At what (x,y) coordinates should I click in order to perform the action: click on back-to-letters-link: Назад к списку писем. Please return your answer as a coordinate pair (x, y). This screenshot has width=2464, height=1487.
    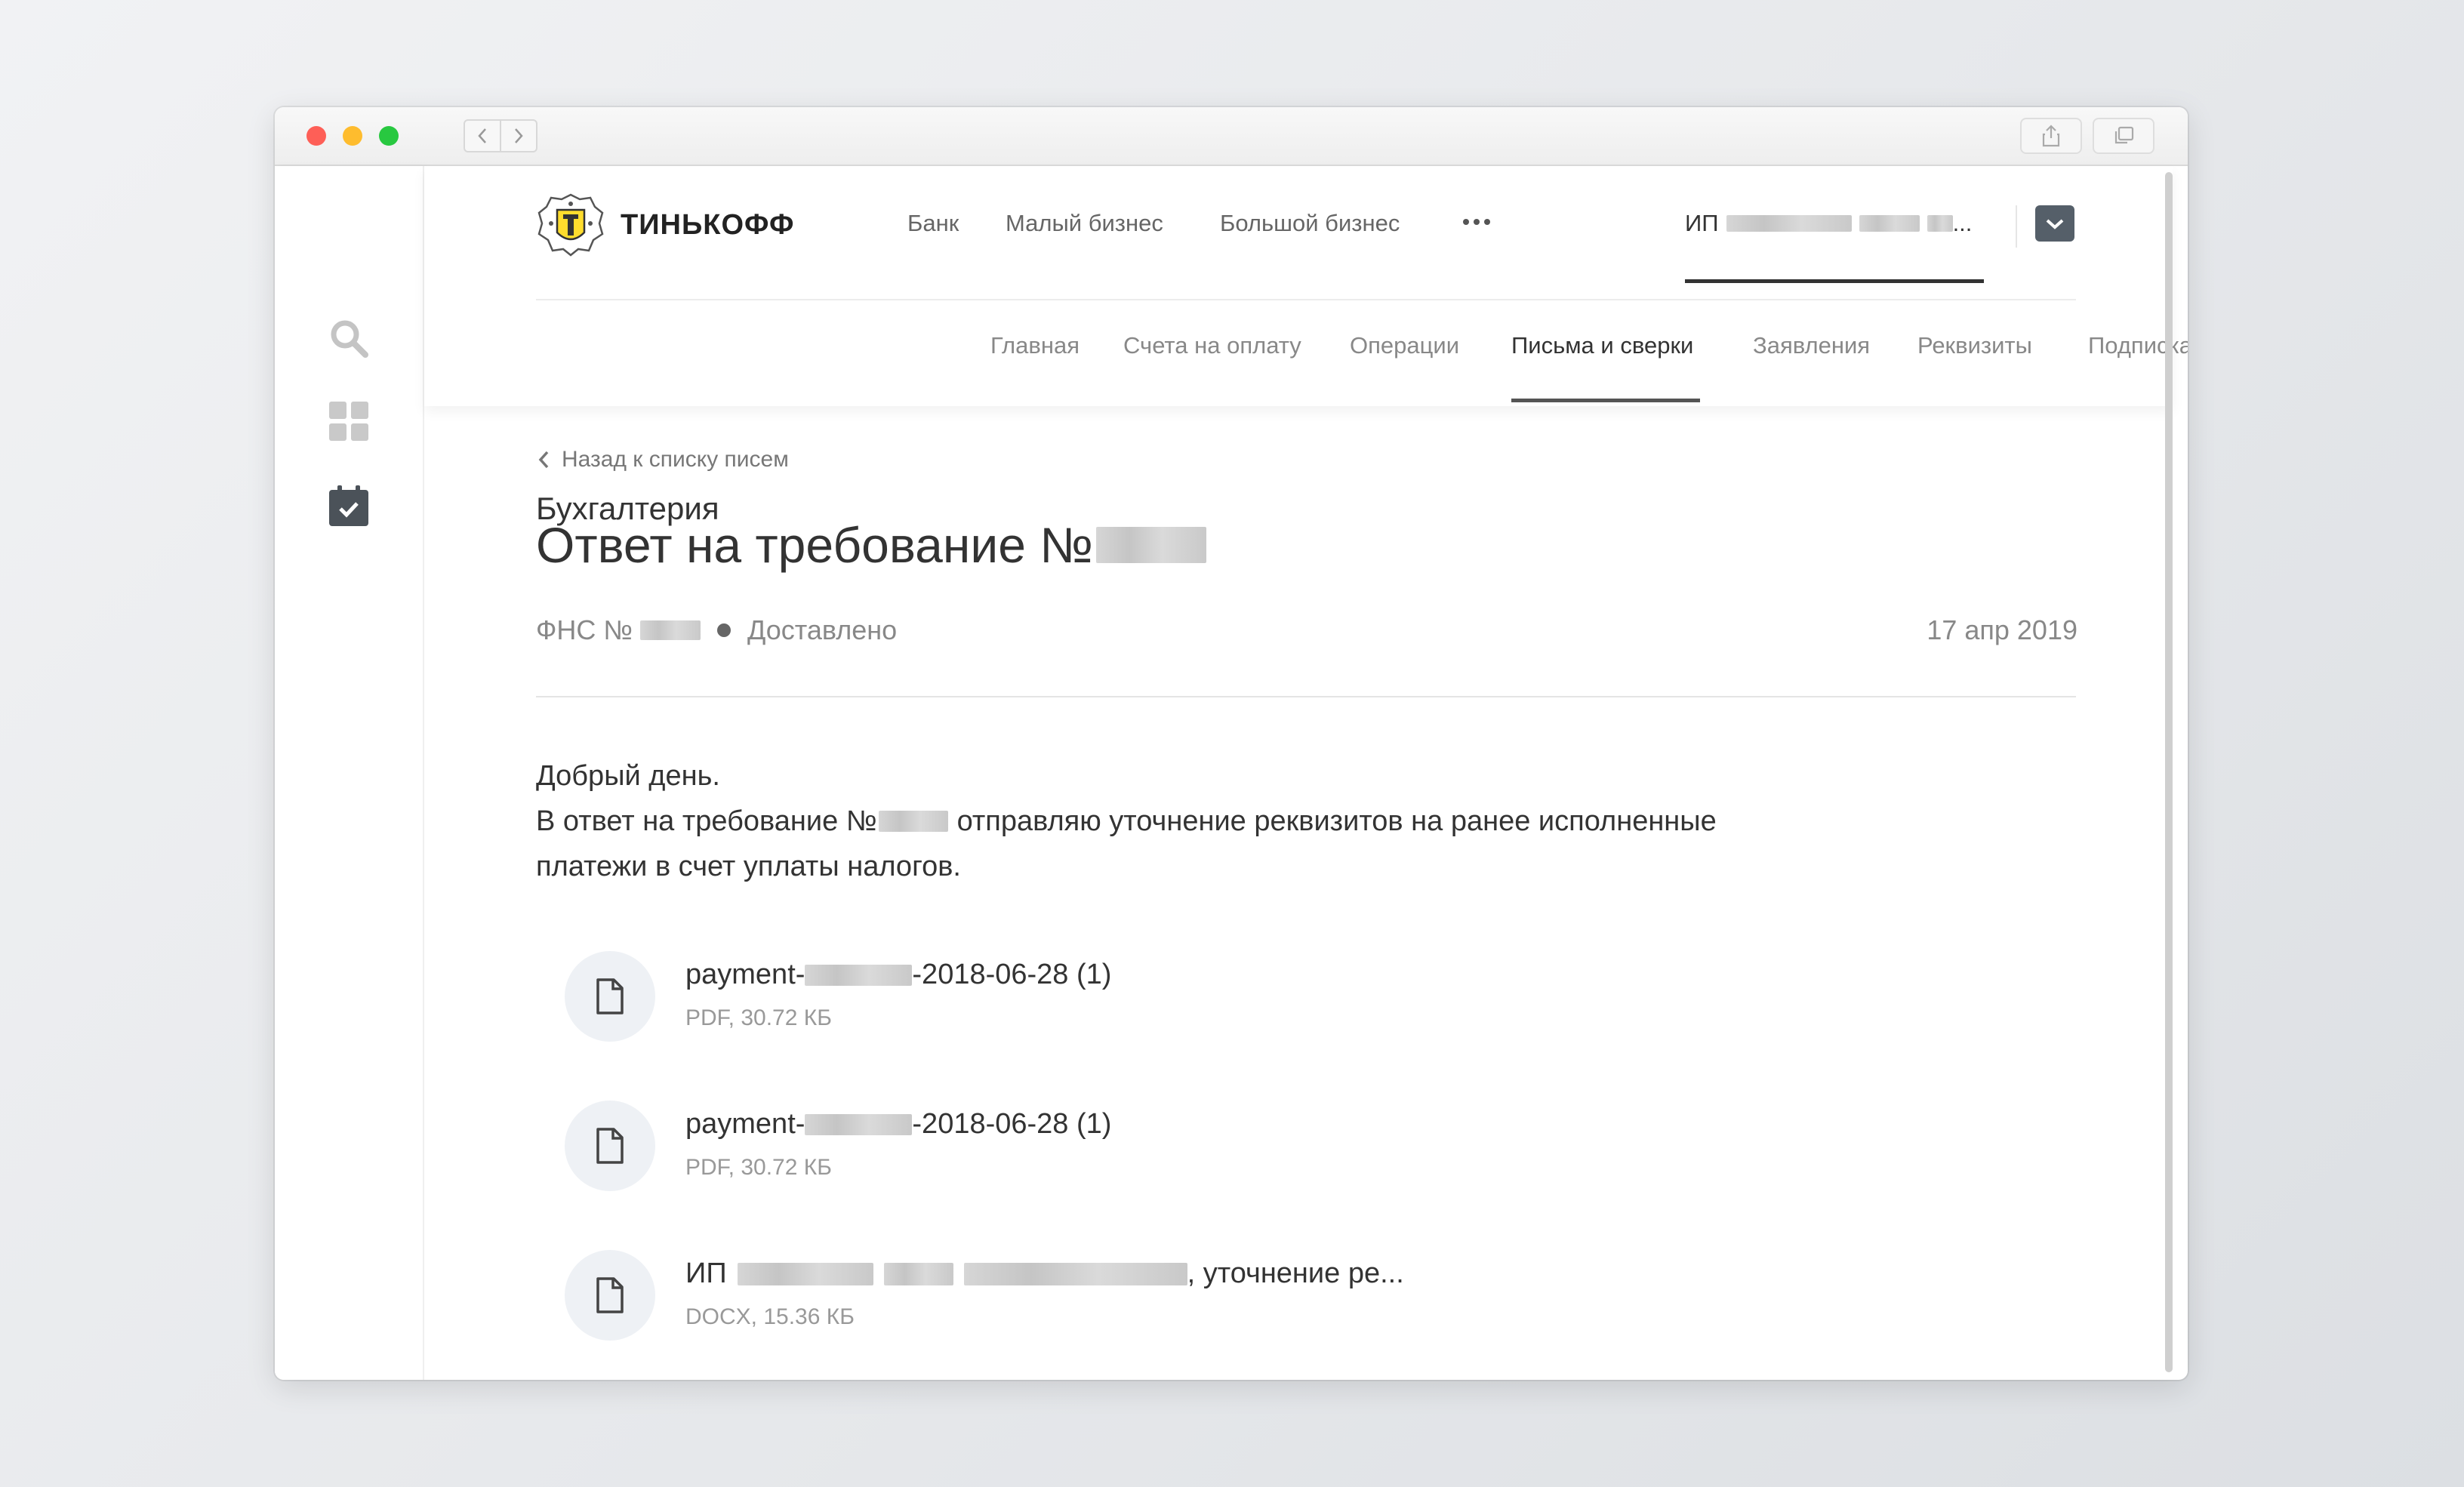
    Looking at the image, I should click on (662, 460).